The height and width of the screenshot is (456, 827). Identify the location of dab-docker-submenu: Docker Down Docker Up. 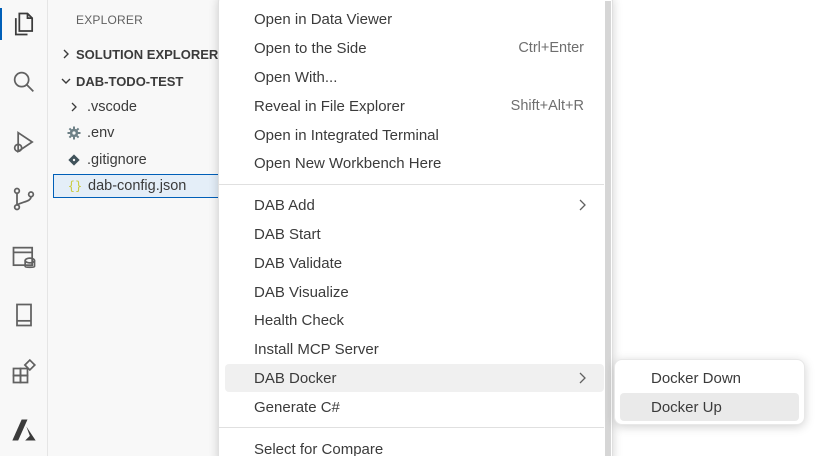
(709, 392).